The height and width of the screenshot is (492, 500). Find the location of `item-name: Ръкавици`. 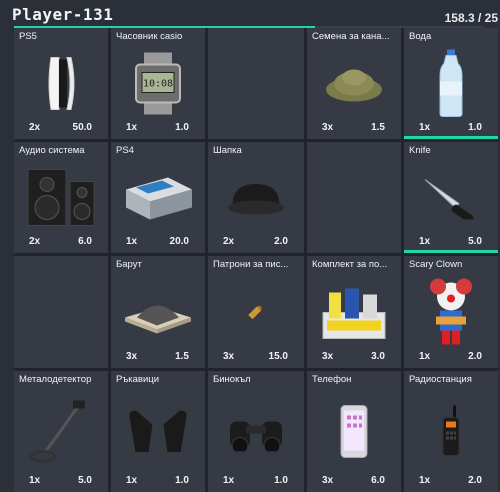

item-name: Ръкавици is located at coordinates (138, 379).